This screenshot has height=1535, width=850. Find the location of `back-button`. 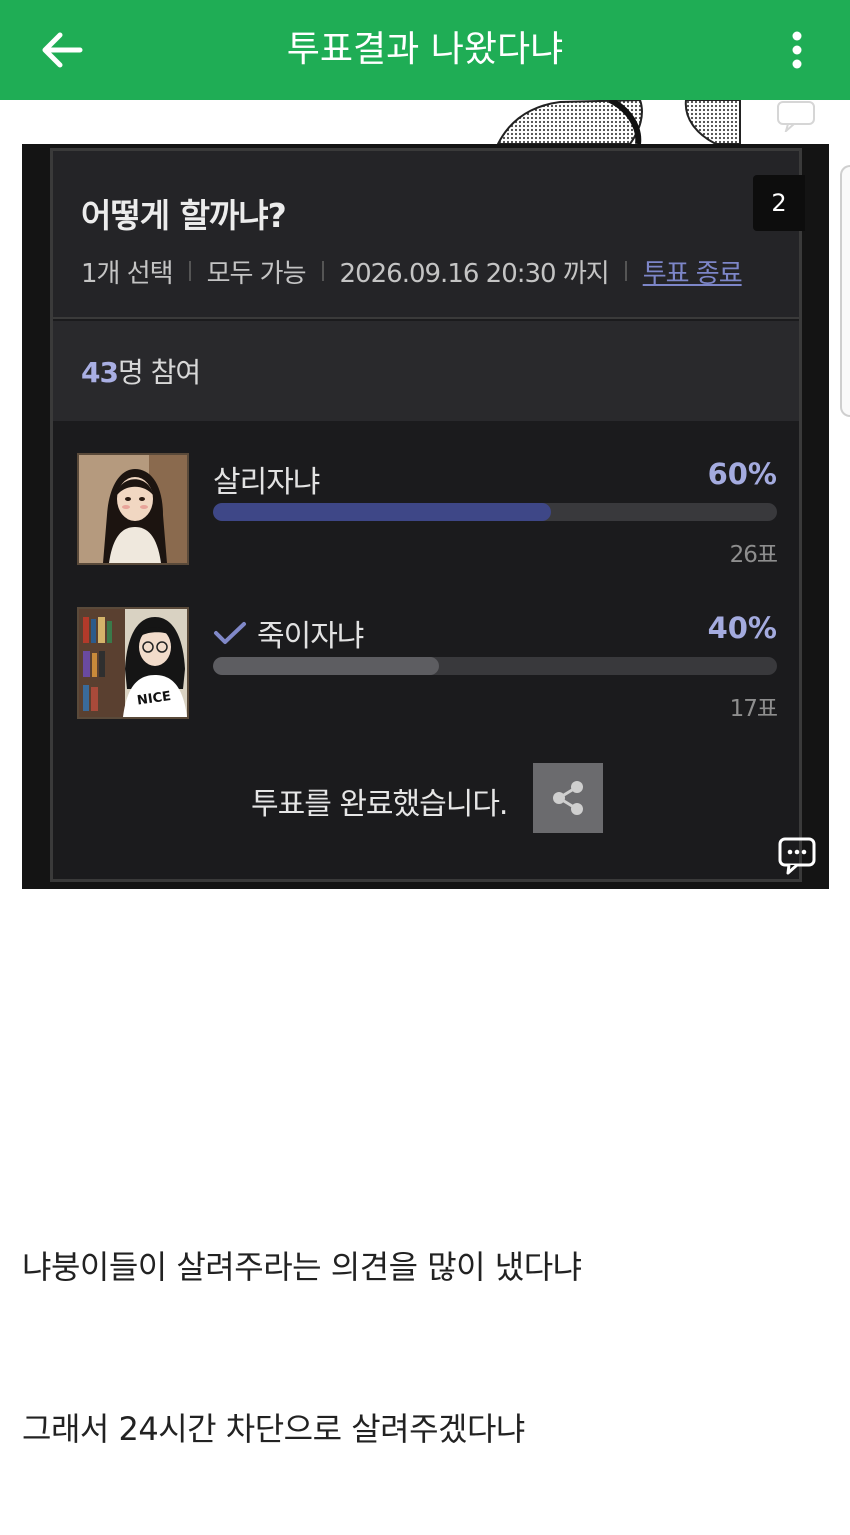

back-button is located at coordinates (62, 50).